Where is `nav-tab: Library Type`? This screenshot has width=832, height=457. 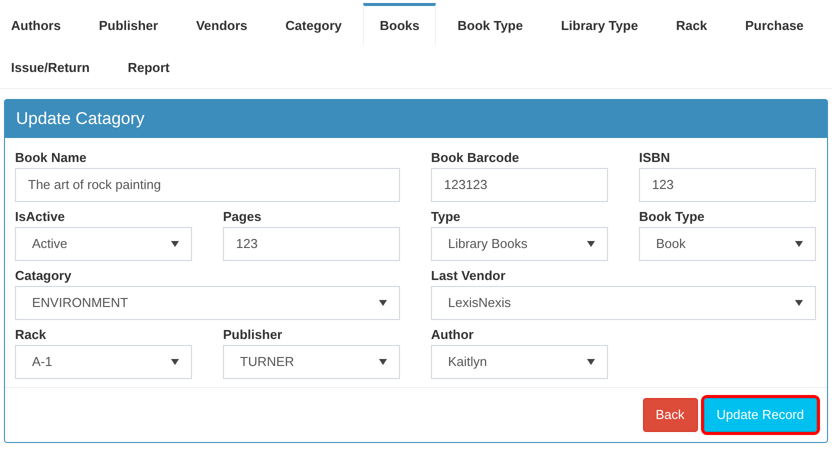
nav-tab: Library Type is located at coordinates (600, 24).